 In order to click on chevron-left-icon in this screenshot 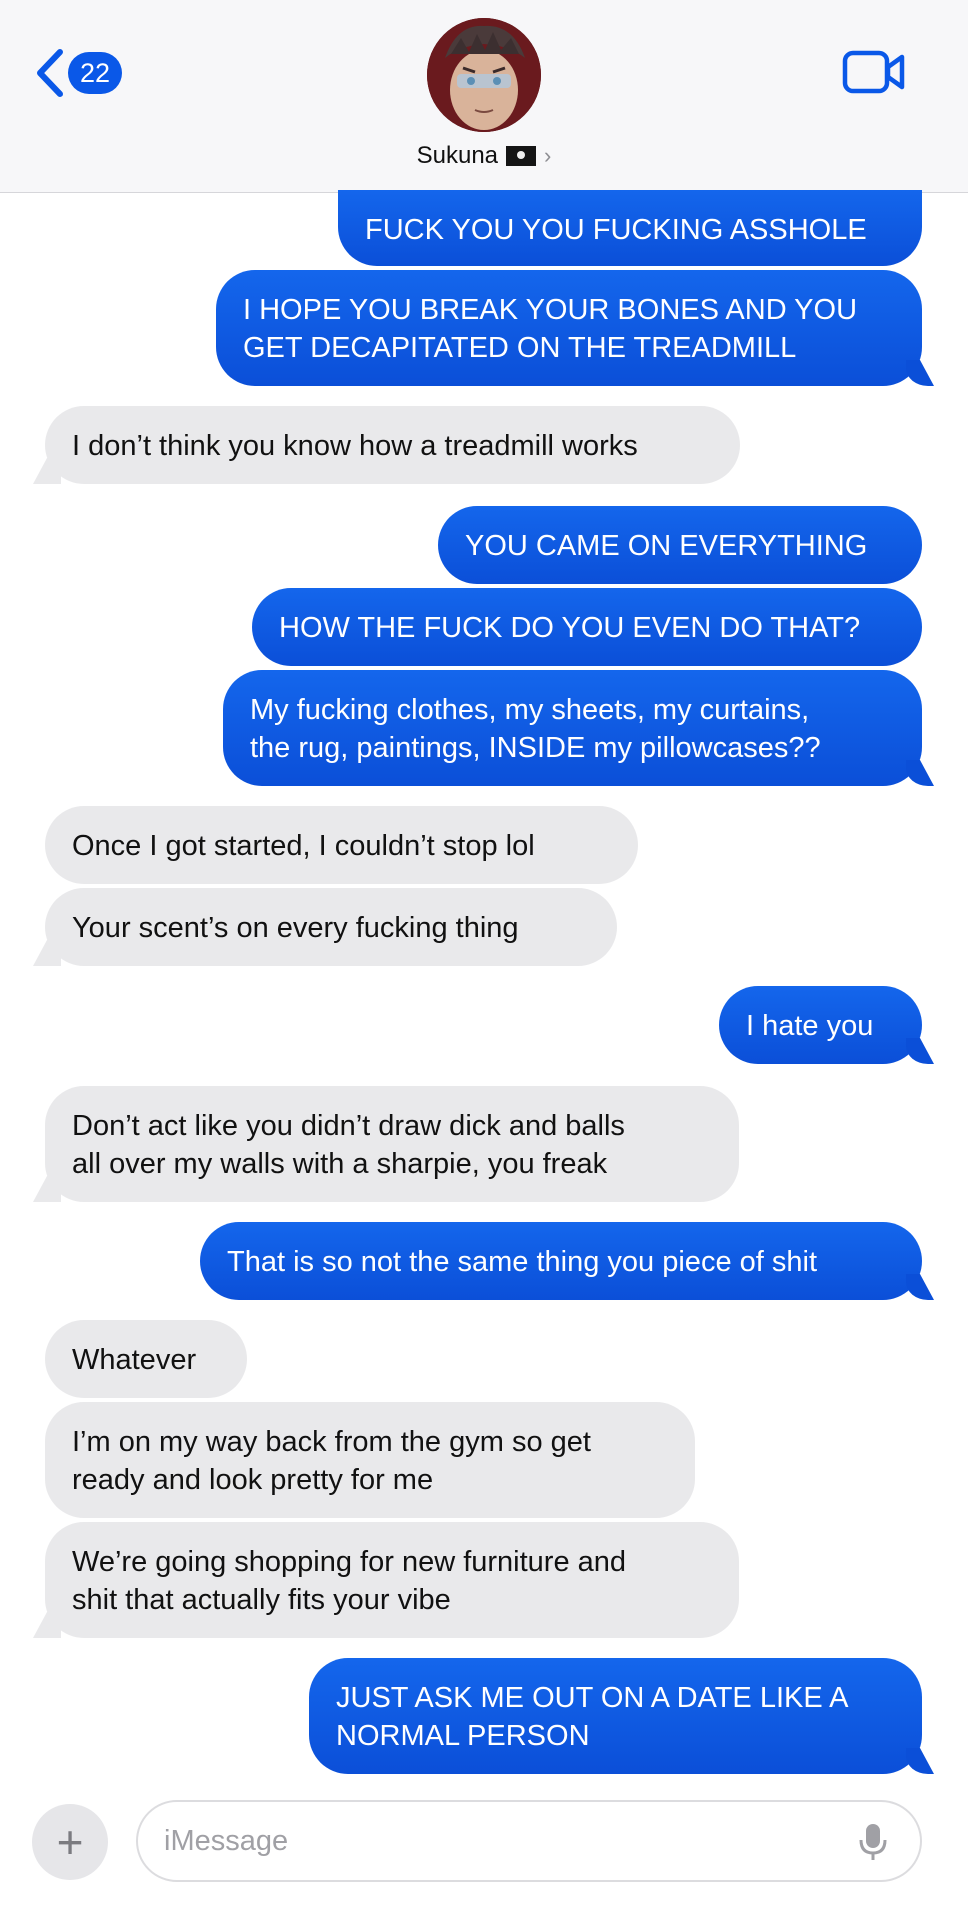, I will do `click(50, 73)`.